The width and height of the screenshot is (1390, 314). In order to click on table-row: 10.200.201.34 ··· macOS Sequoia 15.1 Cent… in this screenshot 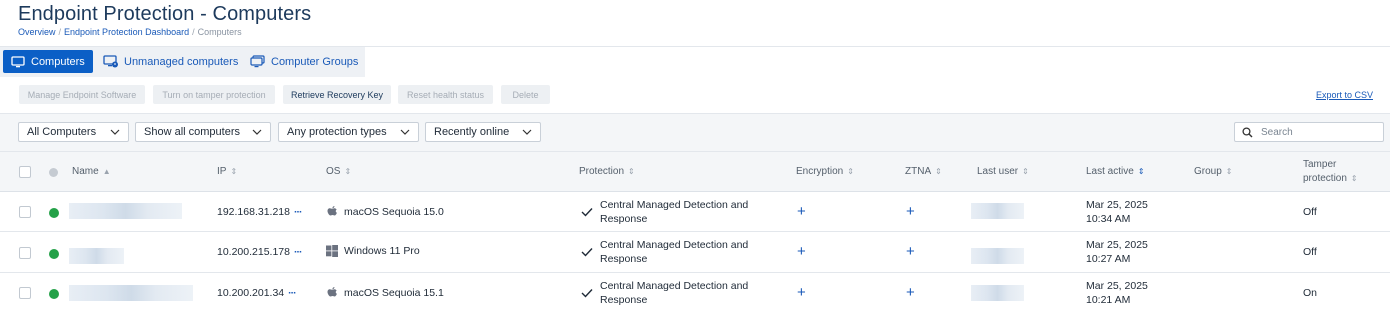, I will do `click(695, 293)`.